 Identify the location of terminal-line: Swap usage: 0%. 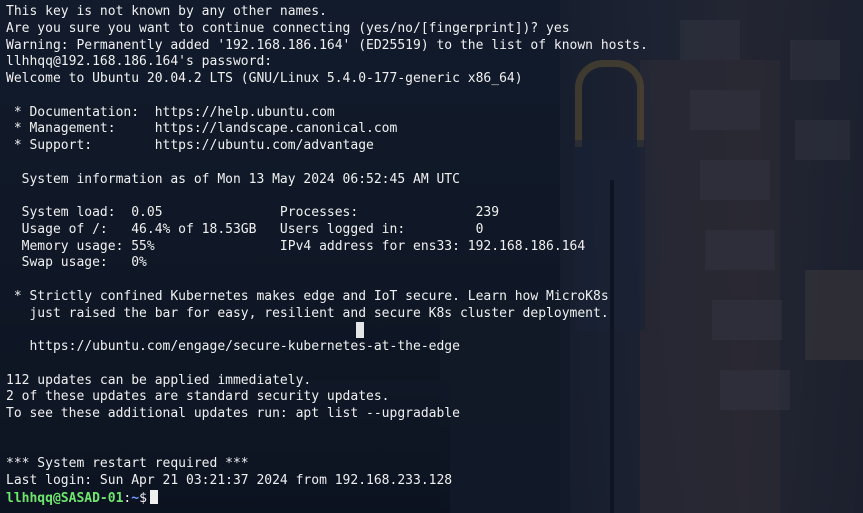
(76, 263).